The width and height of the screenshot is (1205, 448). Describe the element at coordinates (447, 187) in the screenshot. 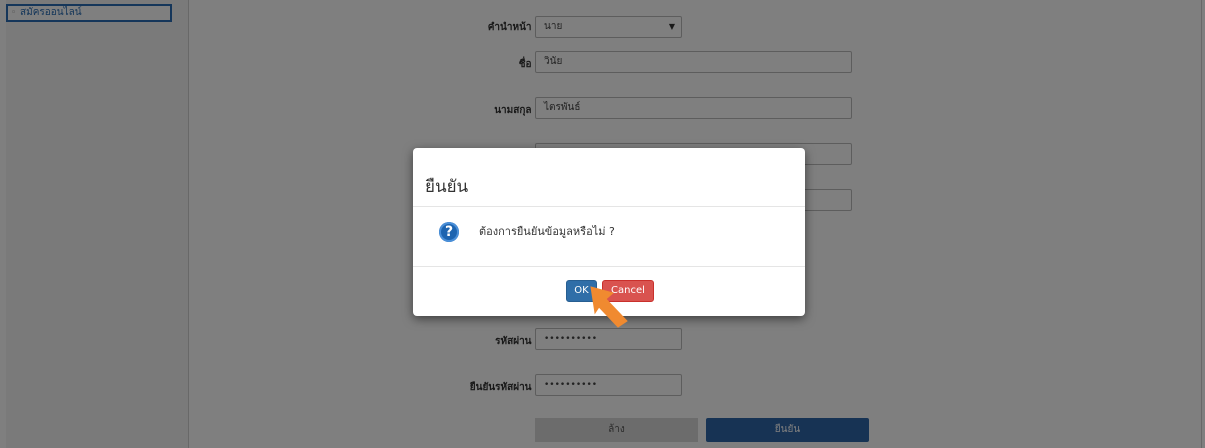

I see `dialog-title: ยืนยัน` at that location.